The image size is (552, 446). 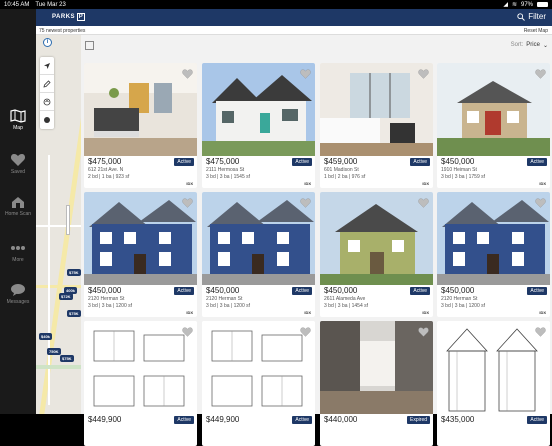 I want to click on more-dots-icon, so click(x=18, y=248).